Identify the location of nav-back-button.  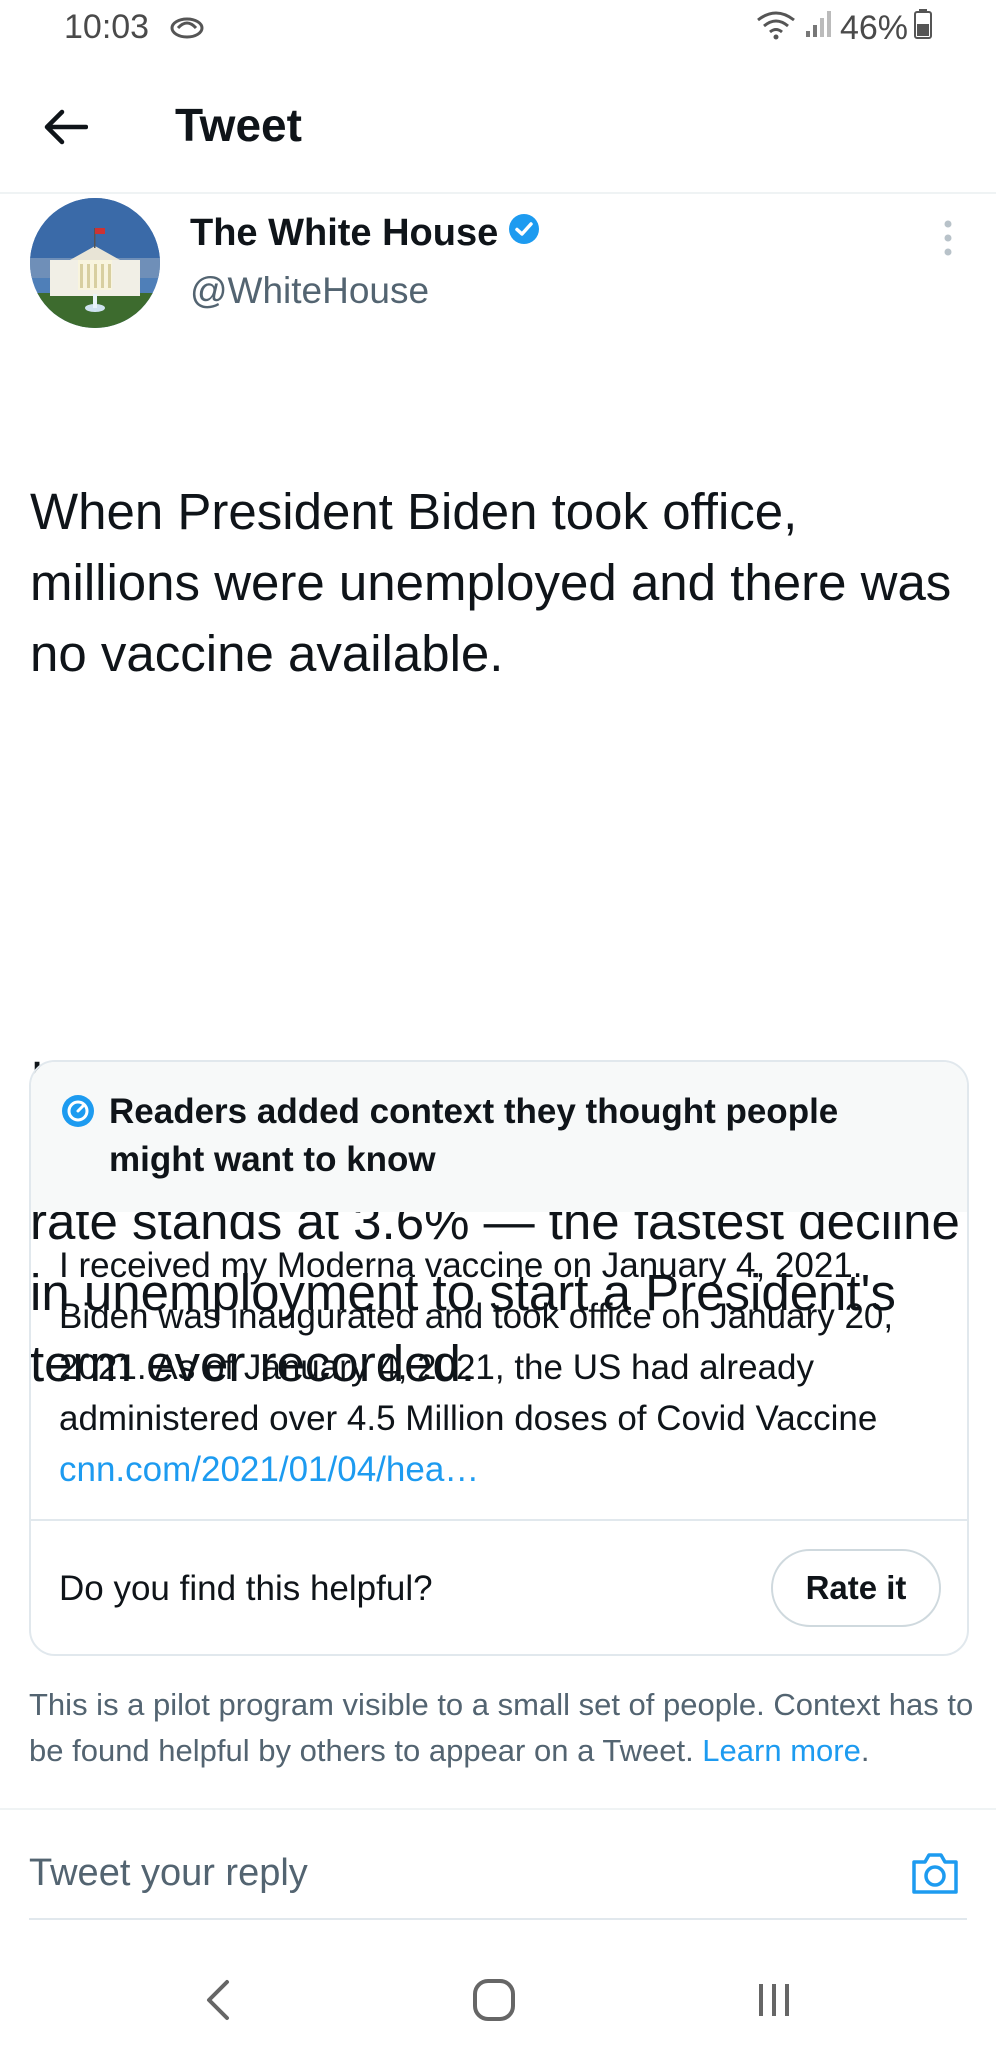
(218, 2000).